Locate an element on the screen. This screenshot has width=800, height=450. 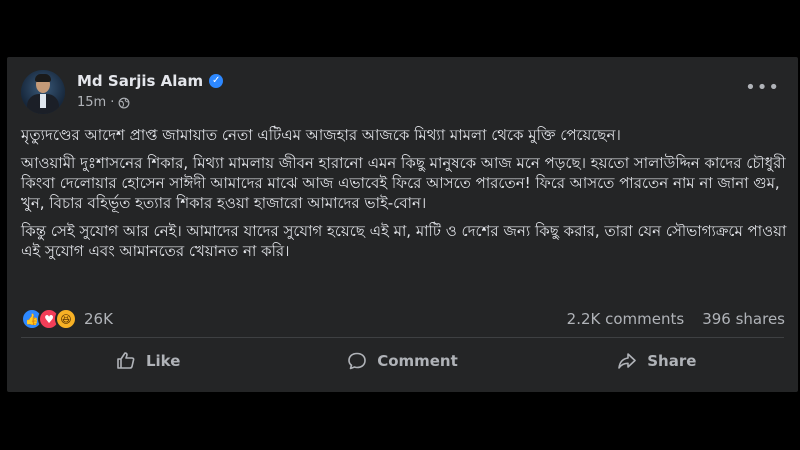
action-bar: Like Comment Share is located at coordinates (402, 361).